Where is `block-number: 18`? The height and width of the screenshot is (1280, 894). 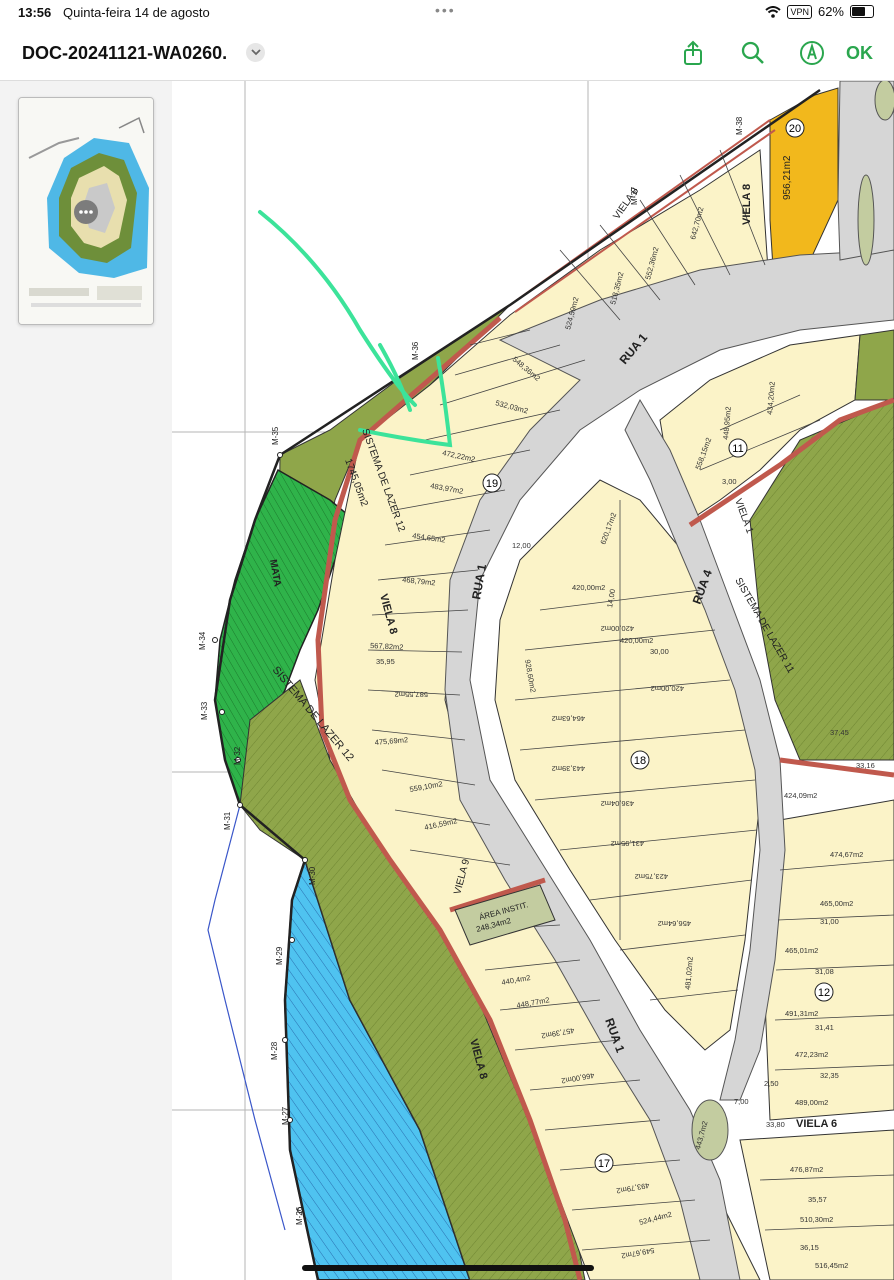 block-number: 18 is located at coordinates (640, 761).